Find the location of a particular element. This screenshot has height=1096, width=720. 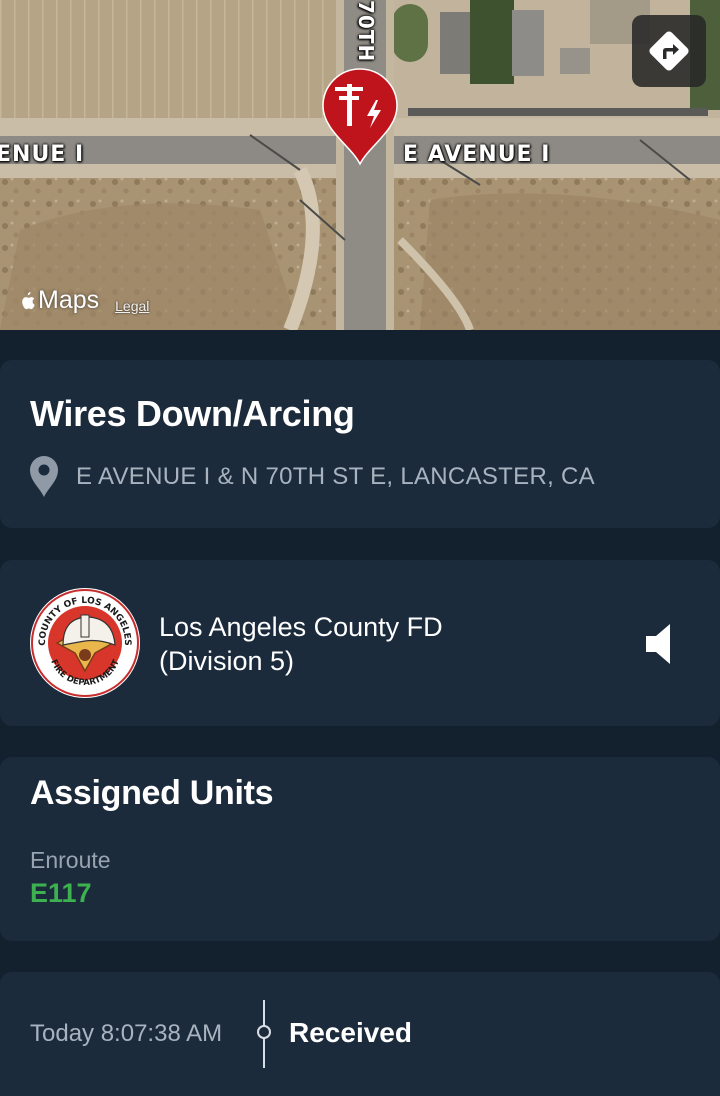

apple-icon is located at coordinates (28, 300).